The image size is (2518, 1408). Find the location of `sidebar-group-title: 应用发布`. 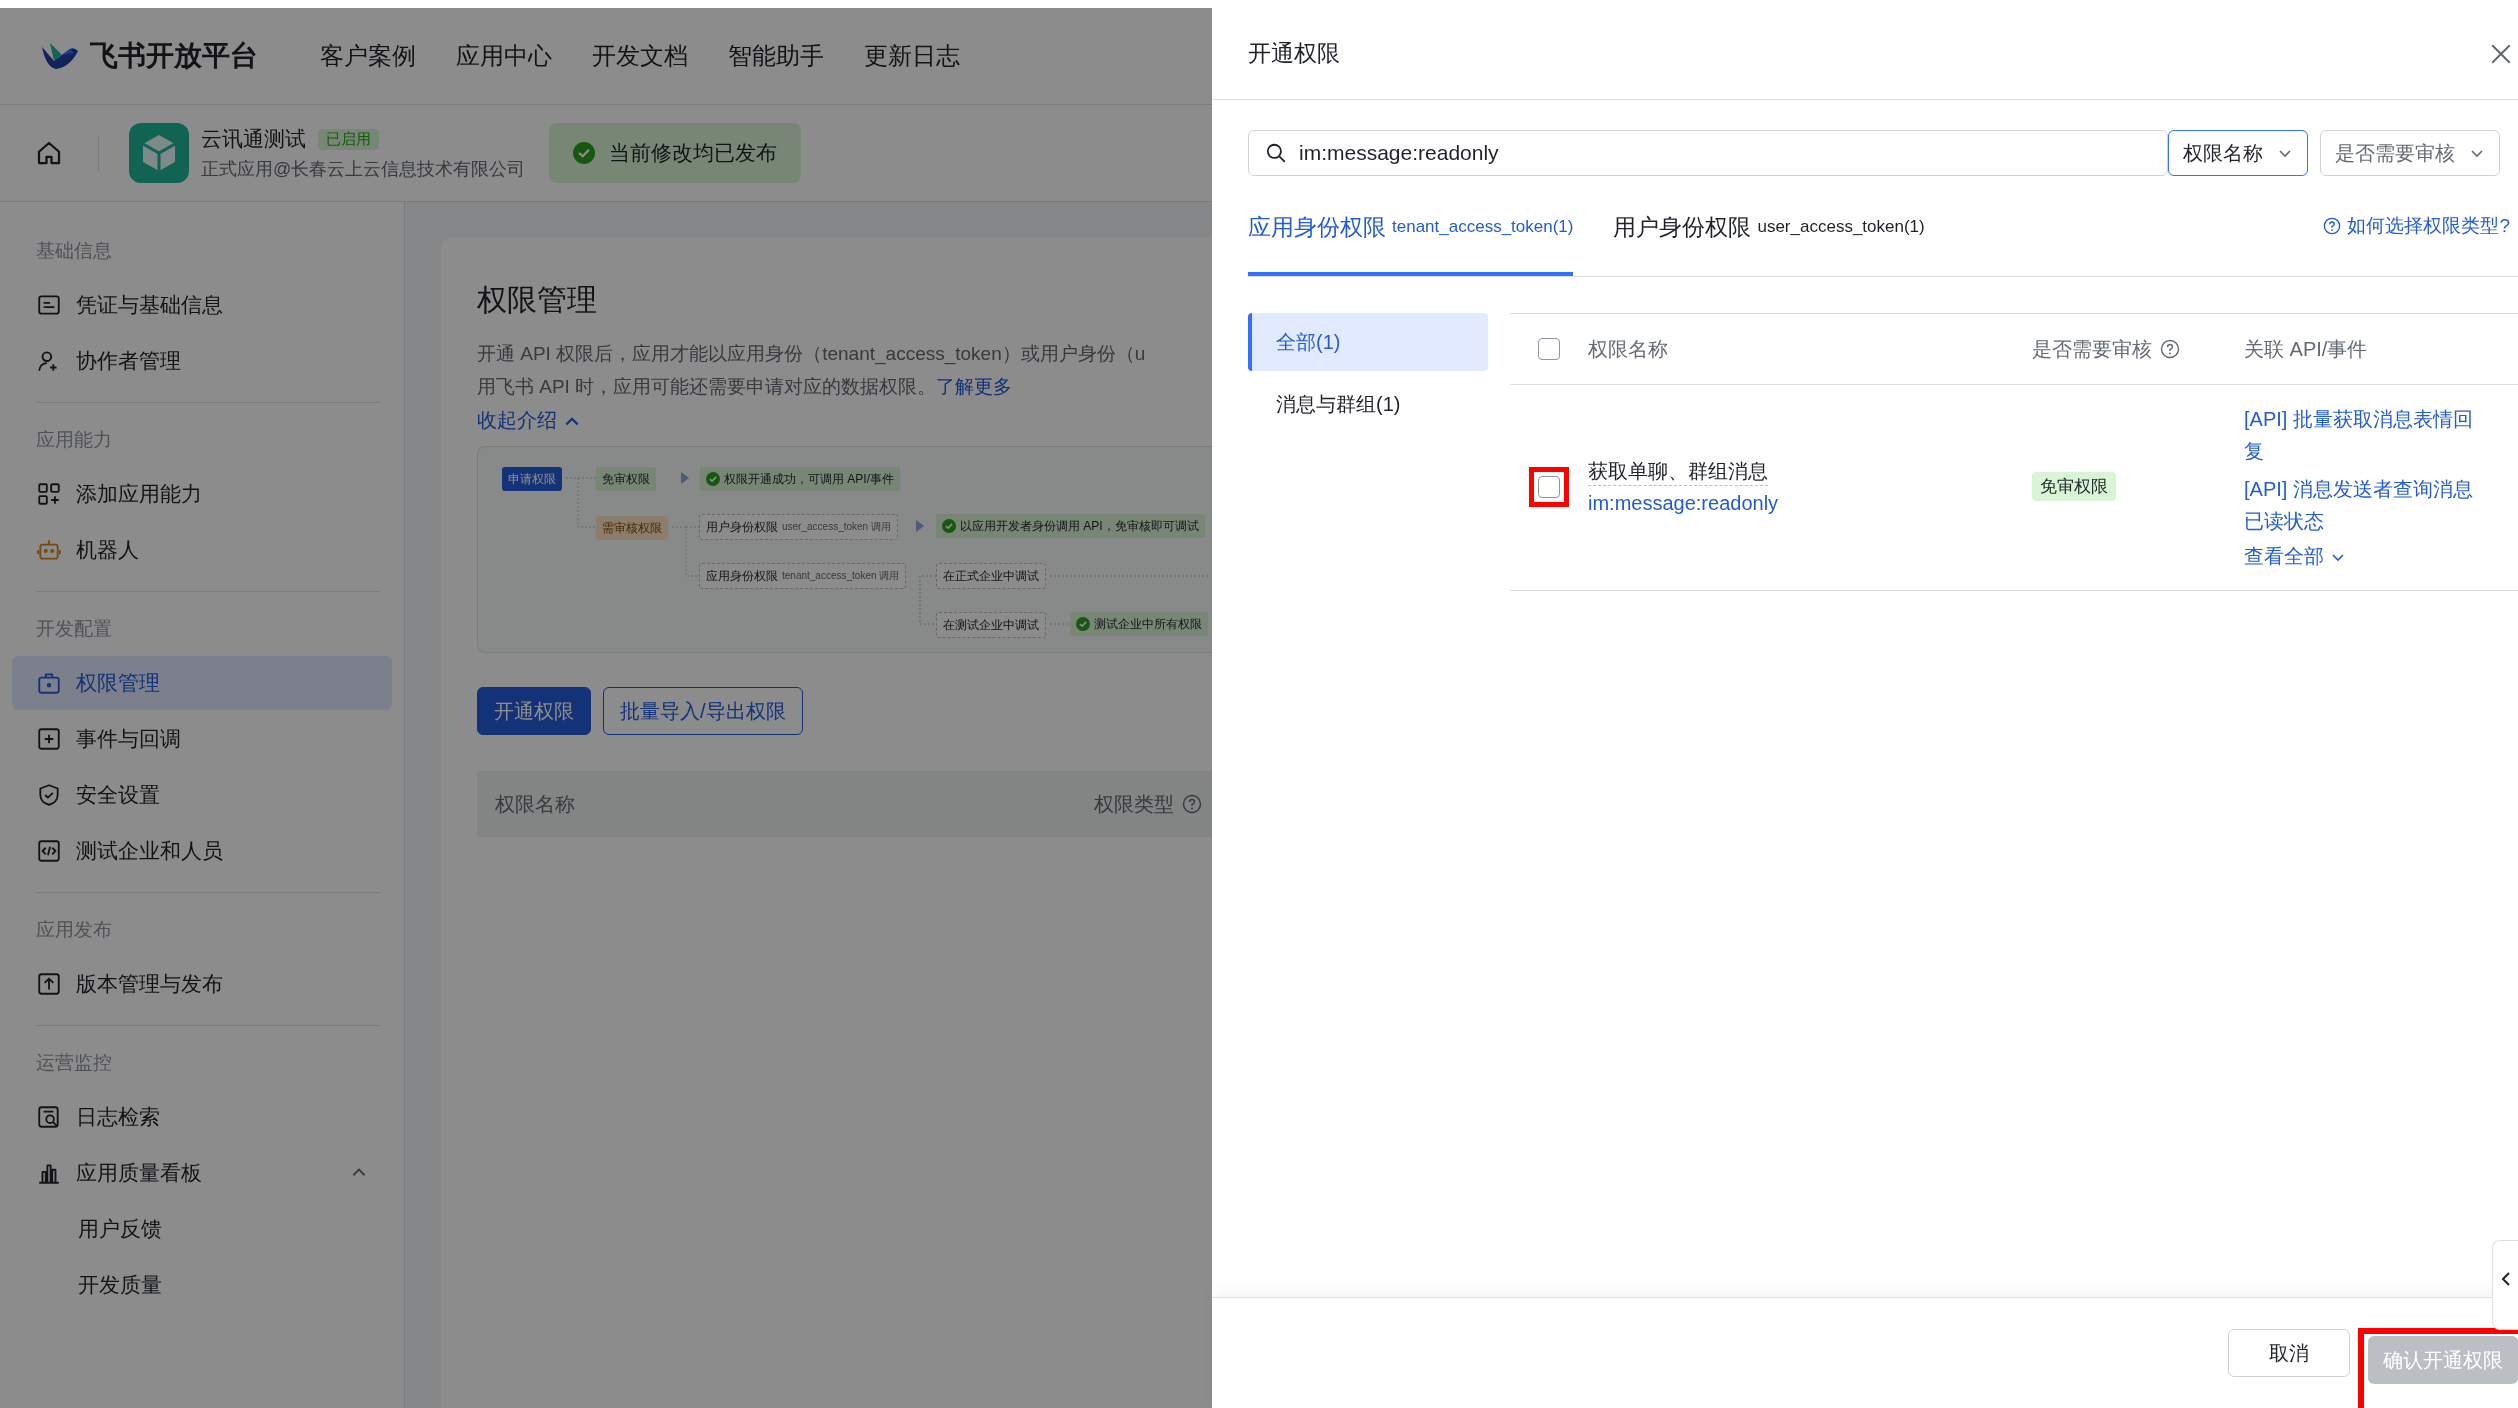

sidebar-group-title: 应用发布 is located at coordinates (74, 930).